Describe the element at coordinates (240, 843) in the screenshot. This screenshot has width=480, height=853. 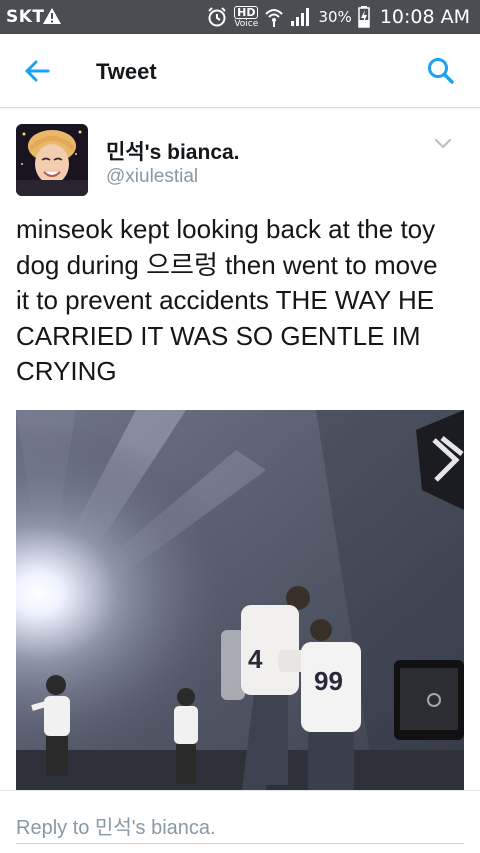
I see `reply-underline` at that location.